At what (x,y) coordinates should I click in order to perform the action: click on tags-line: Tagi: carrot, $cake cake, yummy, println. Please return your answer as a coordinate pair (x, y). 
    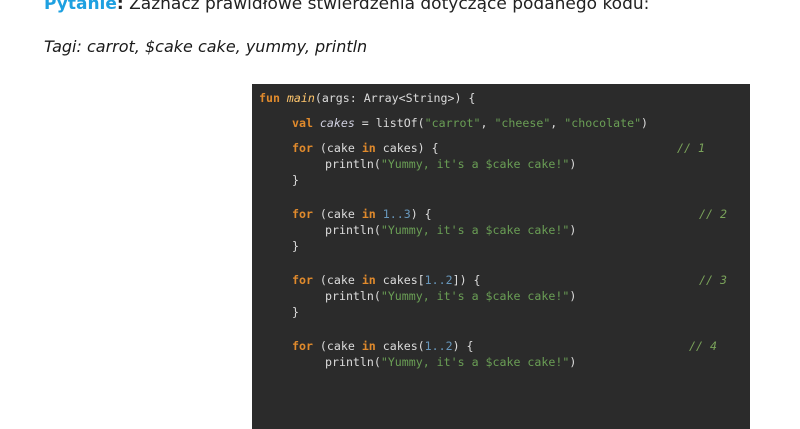
    Looking at the image, I should click on (206, 46).